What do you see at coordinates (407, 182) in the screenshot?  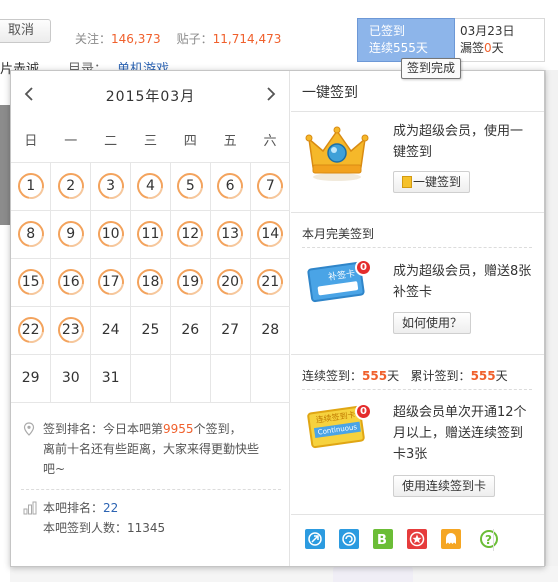 I see `vip-badge-icon` at bounding box center [407, 182].